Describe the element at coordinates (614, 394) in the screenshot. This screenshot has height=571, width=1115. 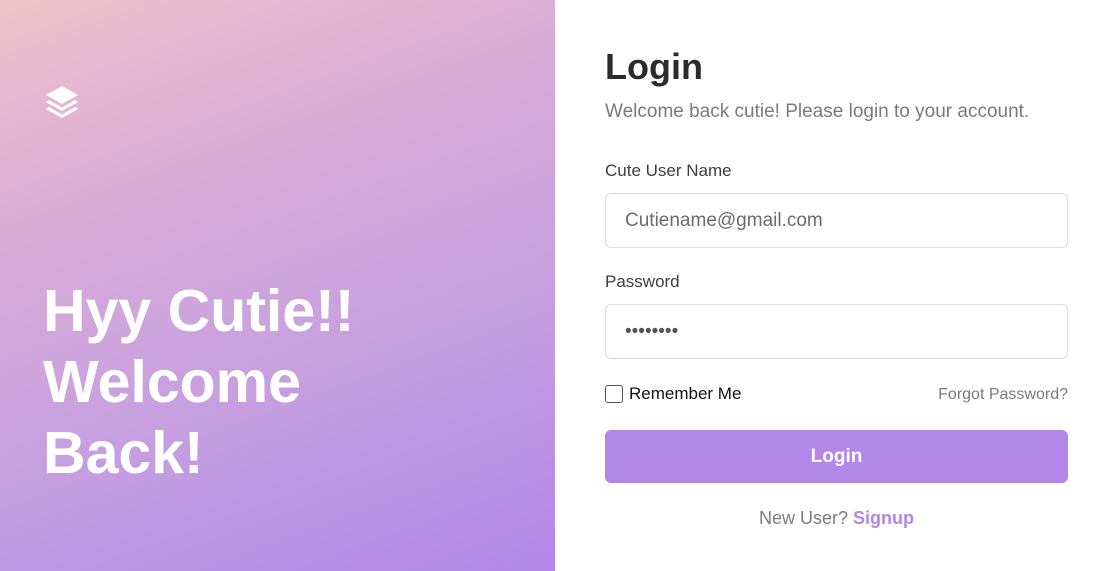
I see `remember-me-checkbox` at that location.